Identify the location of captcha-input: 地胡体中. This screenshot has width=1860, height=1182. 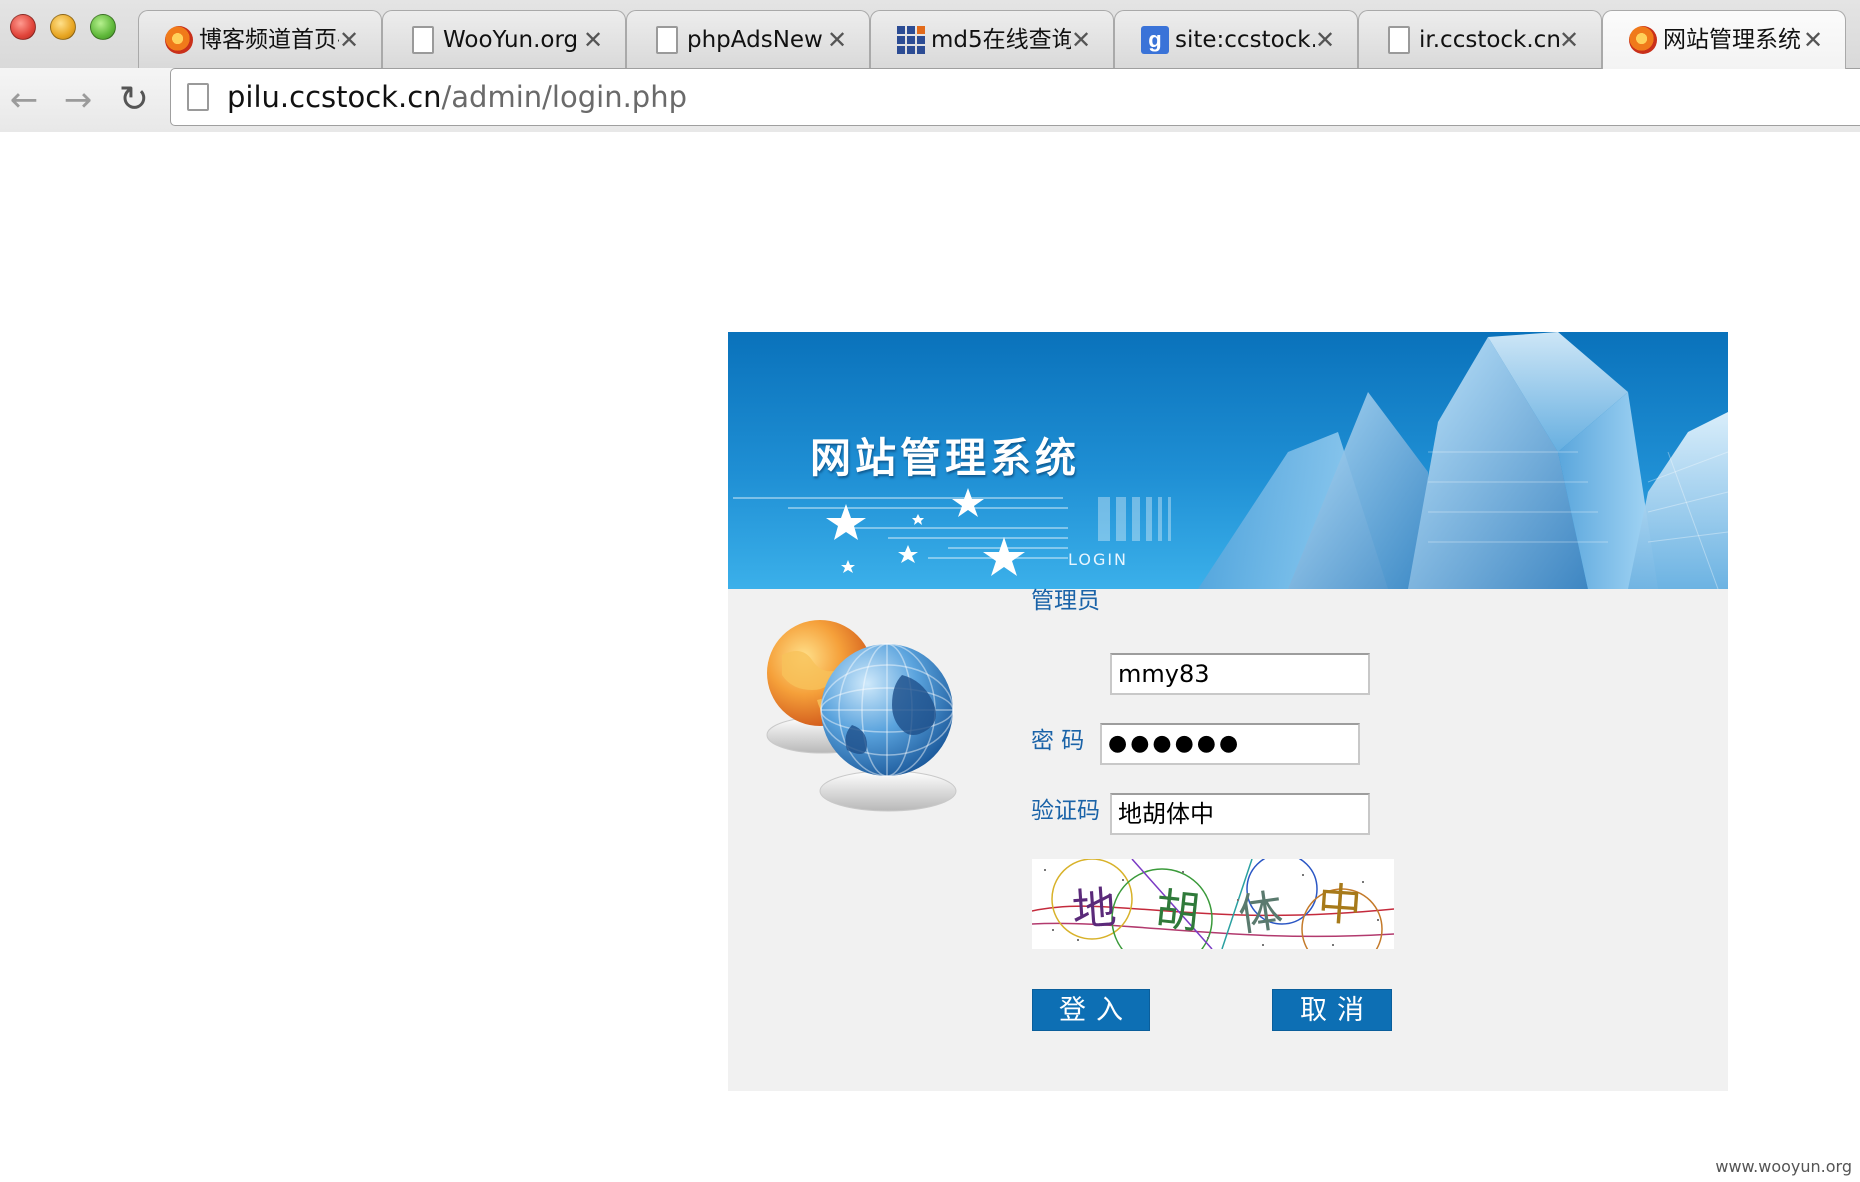
(1240, 814).